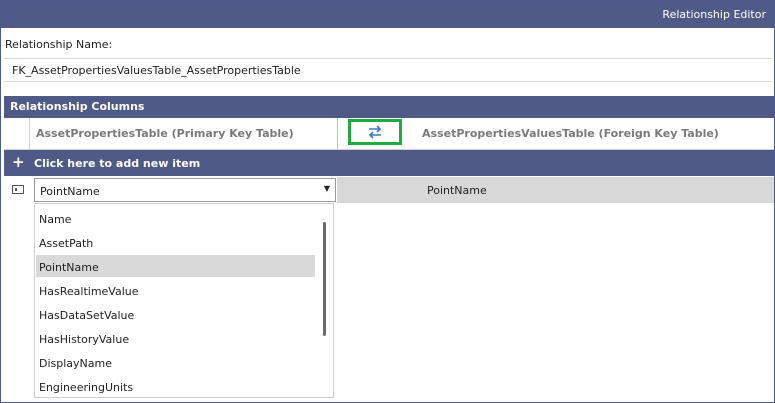  I want to click on dropdown-item-hasdatasetvalue: HasDataSetValue, so click(175, 314).